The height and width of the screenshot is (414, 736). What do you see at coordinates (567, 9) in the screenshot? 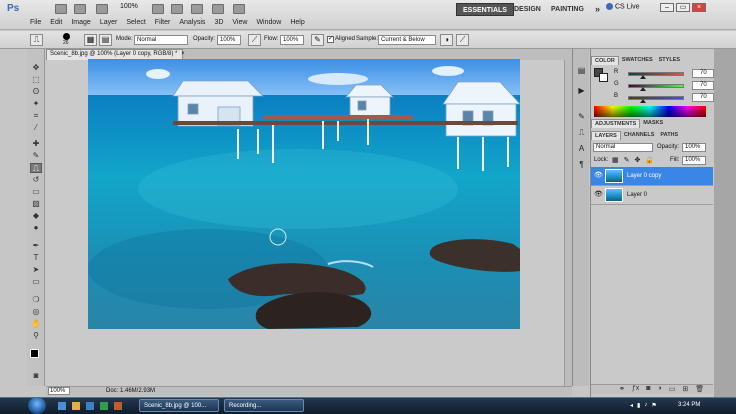
I see `workspace-painting-button: PAINTING` at bounding box center [567, 9].